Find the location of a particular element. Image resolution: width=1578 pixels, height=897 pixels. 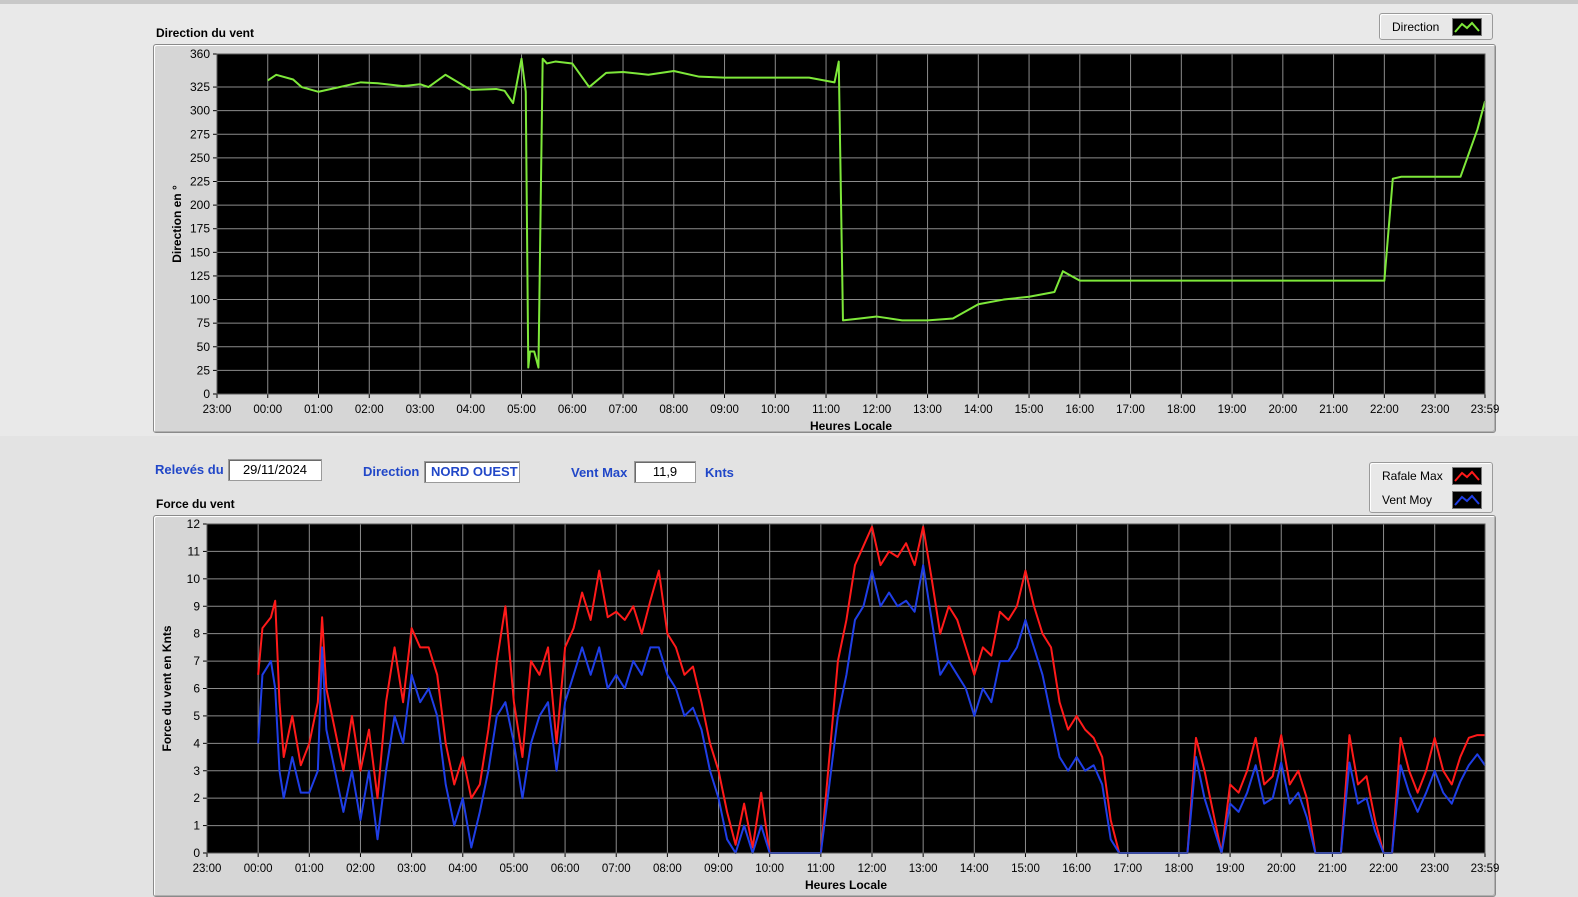

force-x-tick-label: 00:00 is located at coordinates (258, 869).